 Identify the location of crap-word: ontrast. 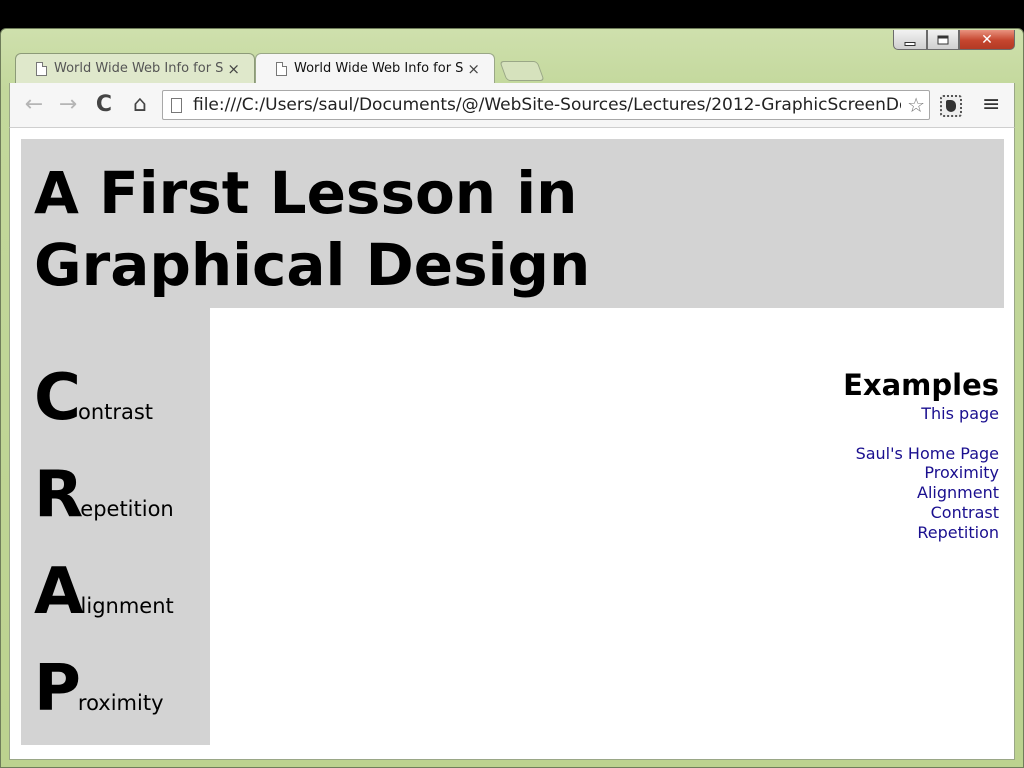
(115, 412).